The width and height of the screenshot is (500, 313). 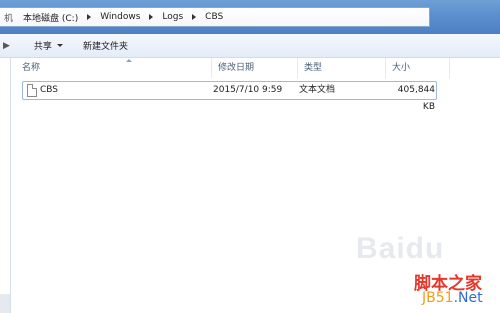 I want to click on breadcrumb-windows: Windows, so click(x=120, y=17).